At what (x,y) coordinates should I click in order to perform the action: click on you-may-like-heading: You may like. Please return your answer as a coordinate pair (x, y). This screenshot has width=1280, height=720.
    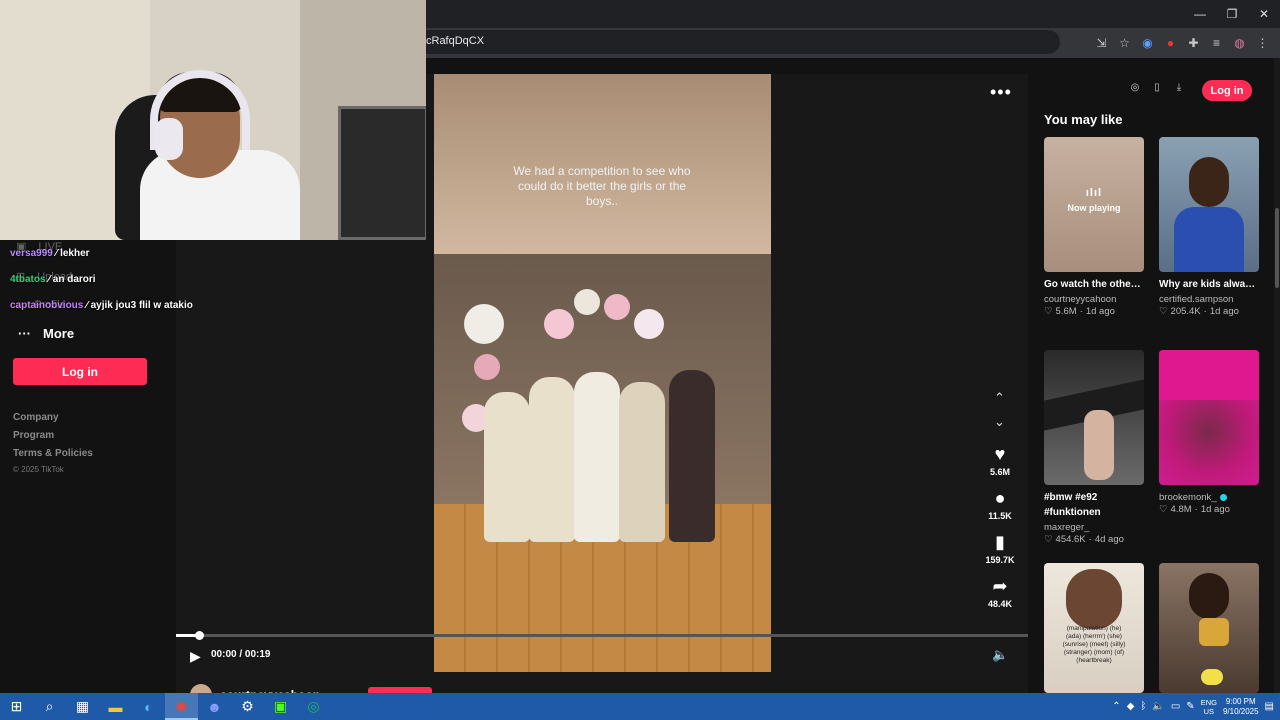
    Looking at the image, I should click on (1083, 119).